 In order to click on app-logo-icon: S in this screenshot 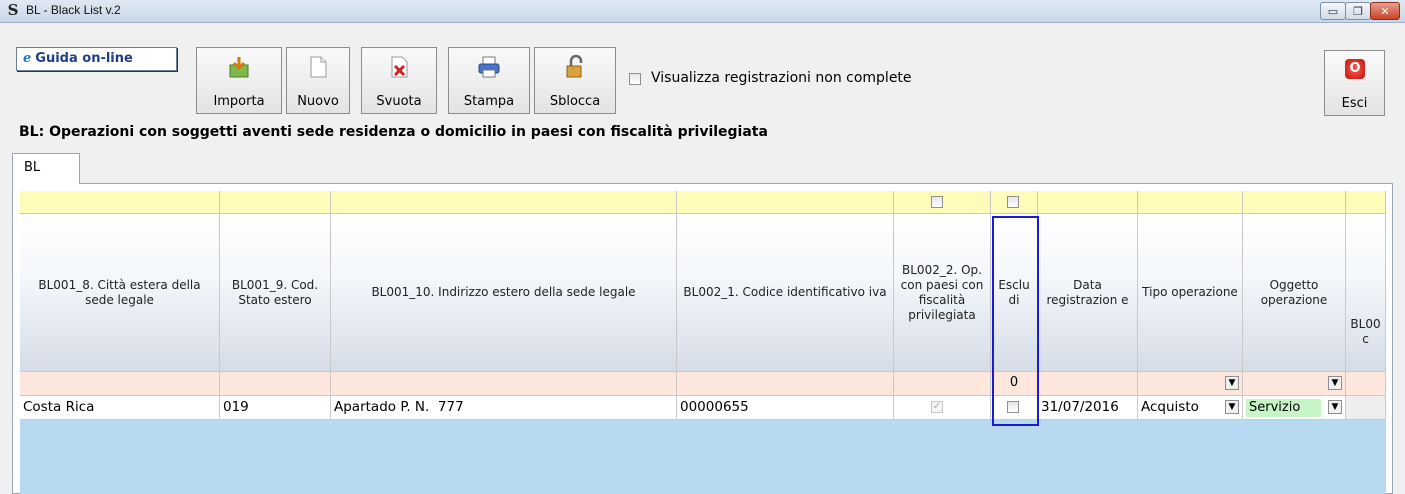, I will do `click(13, 10)`.